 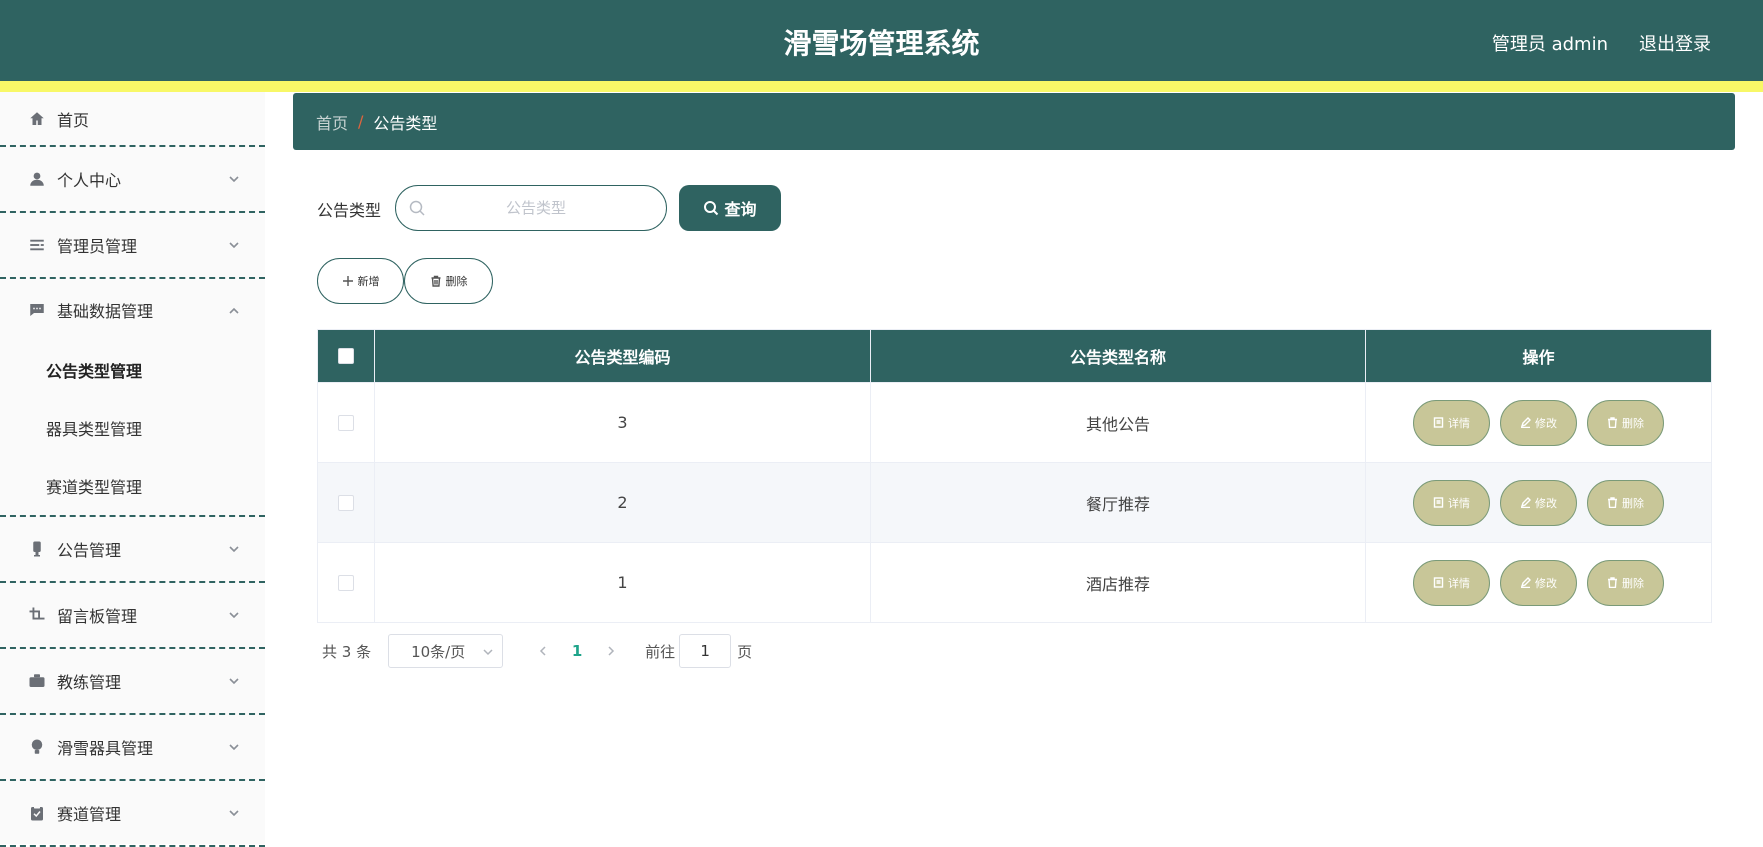 I want to click on logout-link: 退出登录, so click(x=1675, y=43).